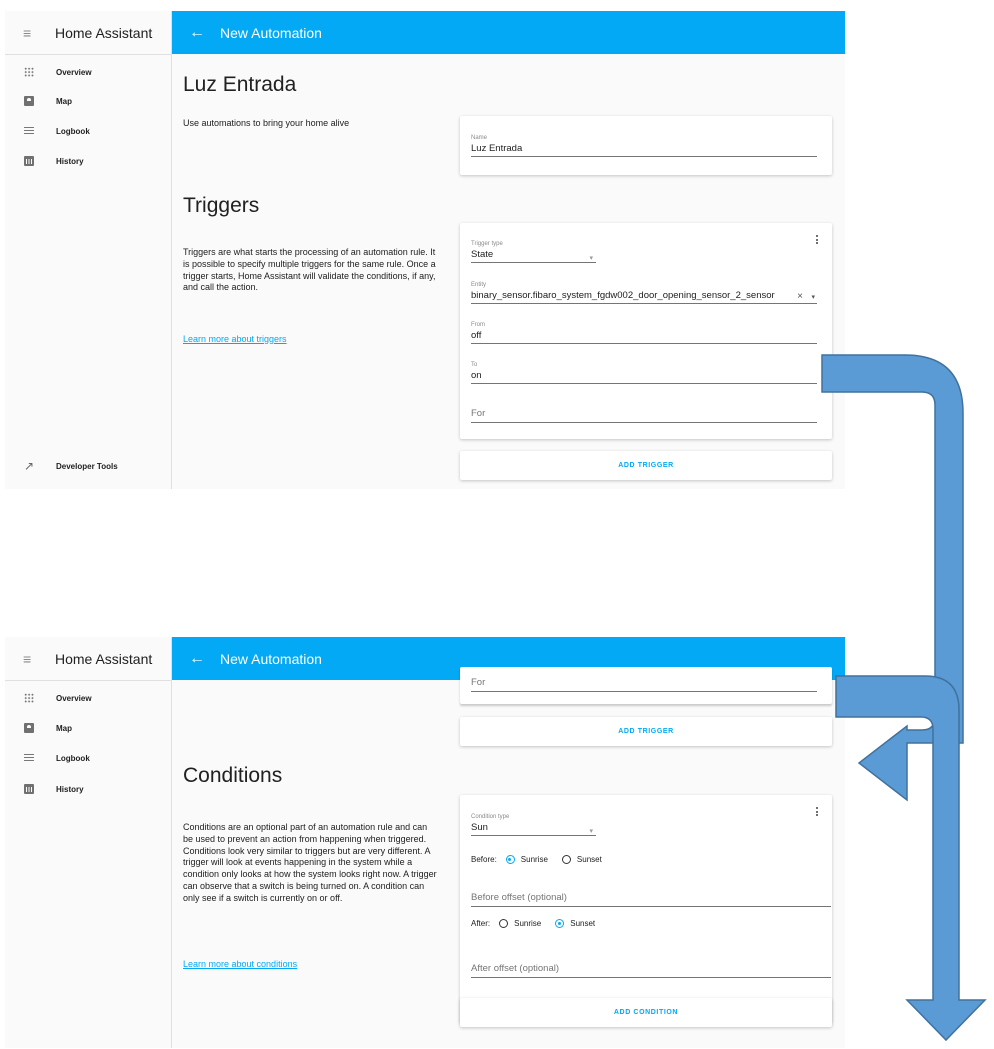 The height and width of the screenshot is (1049, 994). What do you see at coordinates (904, 698) in the screenshot?
I see `flow-arrows` at bounding box center [904, 698].